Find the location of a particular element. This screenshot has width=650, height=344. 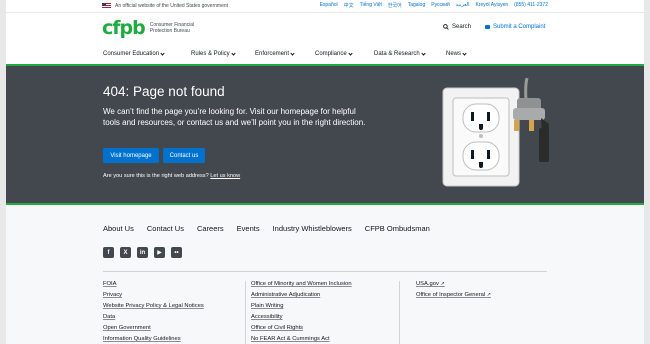

us-flag-icon is located at coordinates (106, 6).